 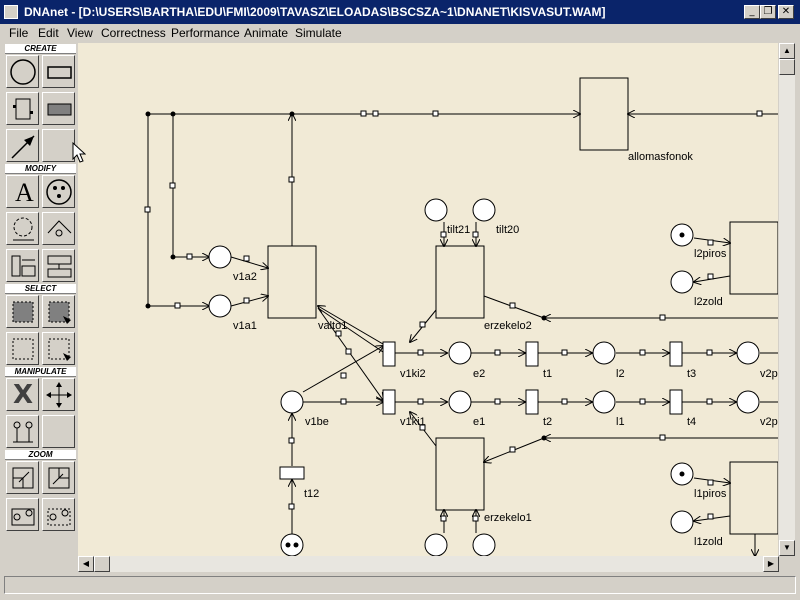 What do you see at coordinates (22, 348) in the screenshot?
I see `select-box-tool` at bounding box center [22, 348].